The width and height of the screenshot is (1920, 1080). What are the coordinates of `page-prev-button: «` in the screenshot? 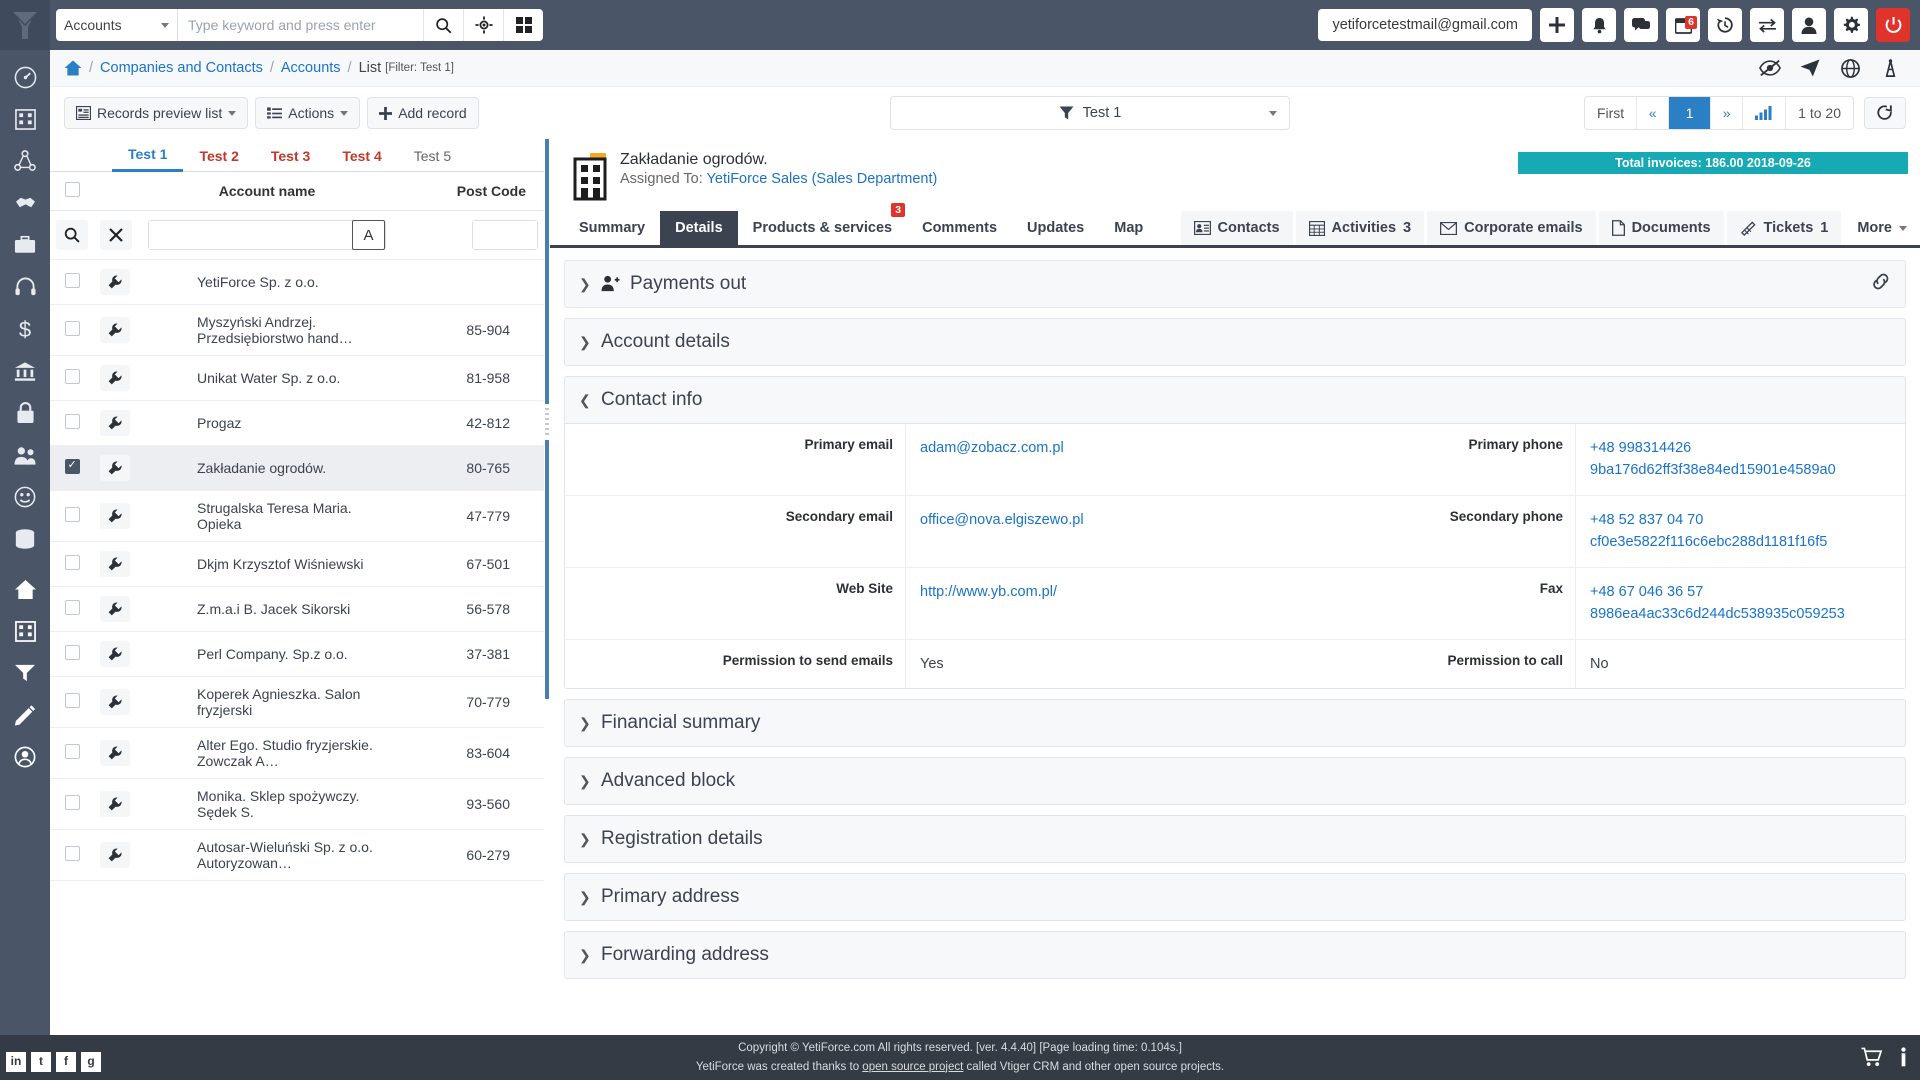 It's located at (1653, 113).